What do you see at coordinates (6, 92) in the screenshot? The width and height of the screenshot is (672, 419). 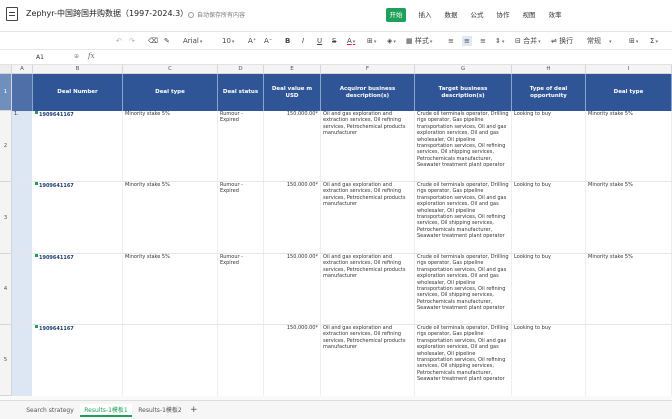 I see `row-header-1: 1` at bounding box center [6, 92].